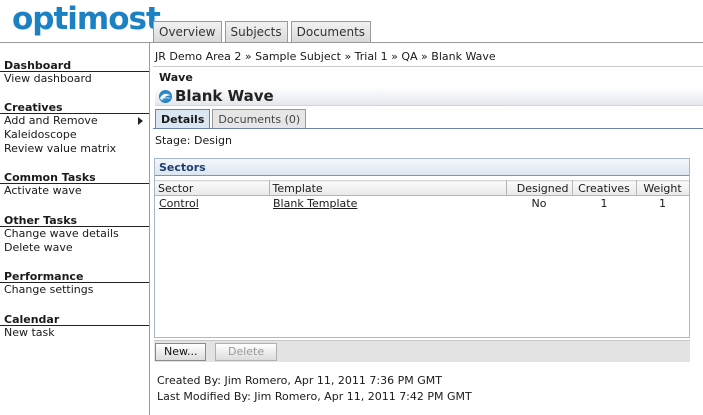 This screenshot has height=415, width=703. Describe the element at coordinates (193, 140) in the screenshot. I see `stage-text: Stage: Design` at that location.